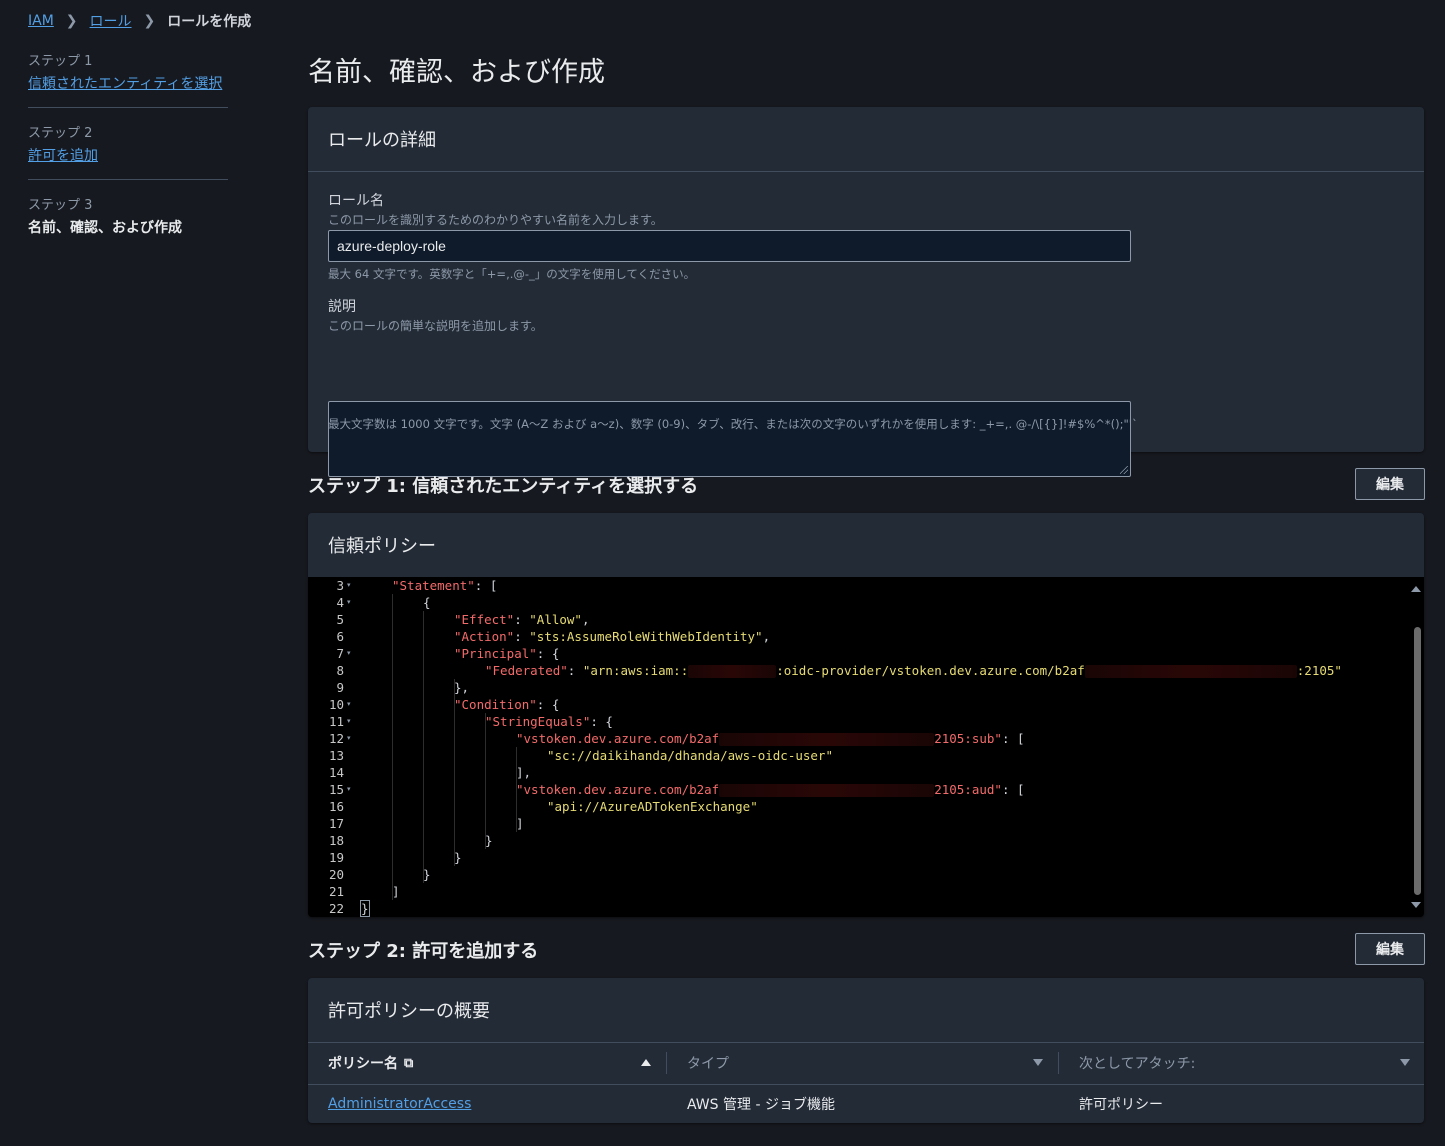  Describe the element at coordinates (1121, 1105) in the screenshot. I see `attached-as-cell: 許可ポリシー` at that location.